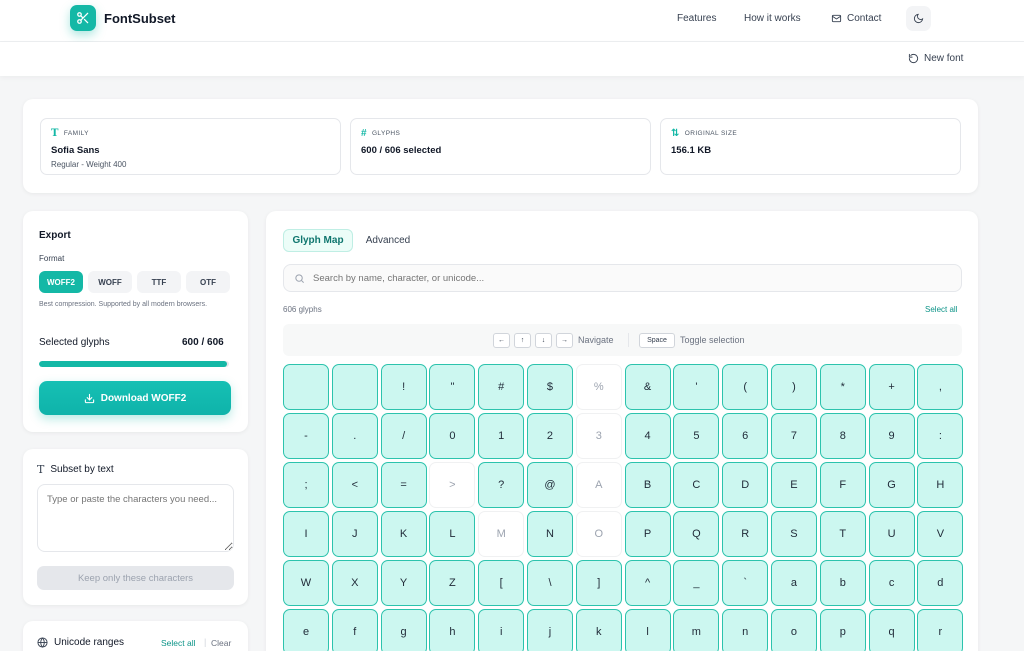 This screenshot has width=1024, height=651. Describe the element at coordinates (696, 436) in the screenshot. I see `glyph-cell: 5` at that location.